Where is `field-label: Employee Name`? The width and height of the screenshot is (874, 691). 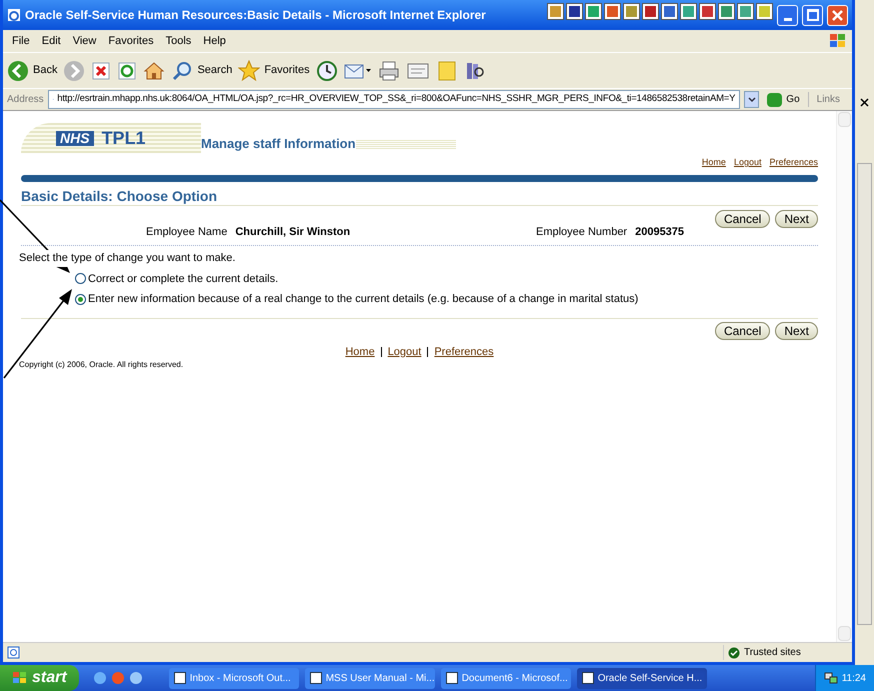
field-label: Employee Name is located at coordinates (187, 232).